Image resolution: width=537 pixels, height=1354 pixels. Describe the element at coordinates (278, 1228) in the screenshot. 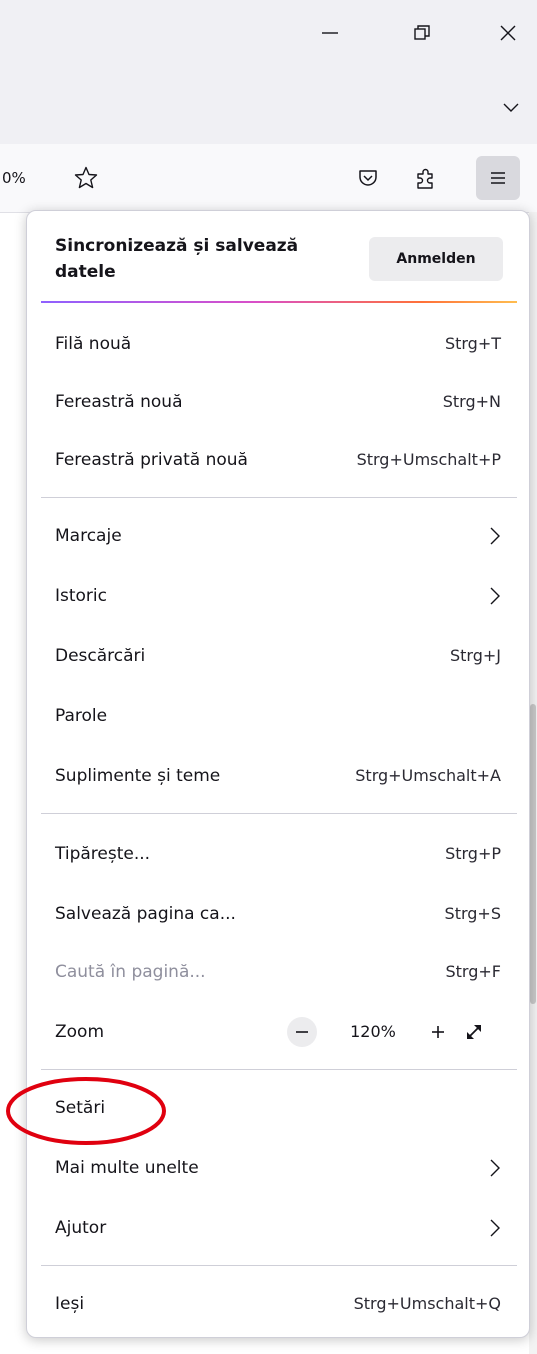

I see `menu-item-help: Ajutor` at that location.